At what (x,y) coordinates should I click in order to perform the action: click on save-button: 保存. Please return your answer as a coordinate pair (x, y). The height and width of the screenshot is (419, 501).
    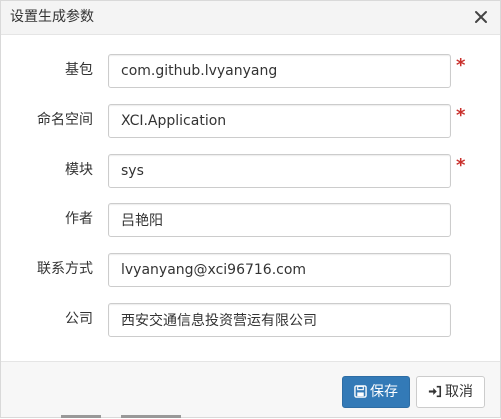
    Looking at the image, I should click on (376, 392).